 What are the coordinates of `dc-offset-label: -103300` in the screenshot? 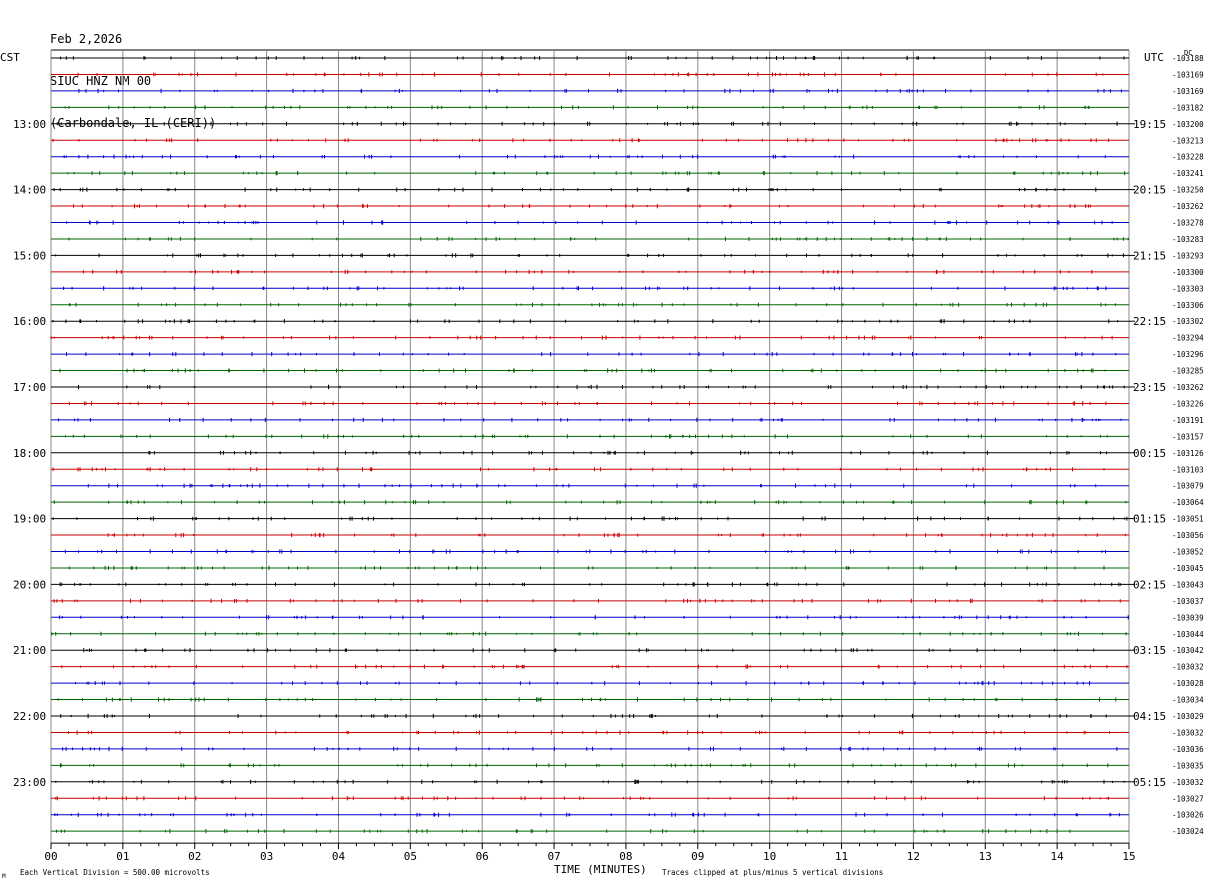 It's located at (1188, 272).